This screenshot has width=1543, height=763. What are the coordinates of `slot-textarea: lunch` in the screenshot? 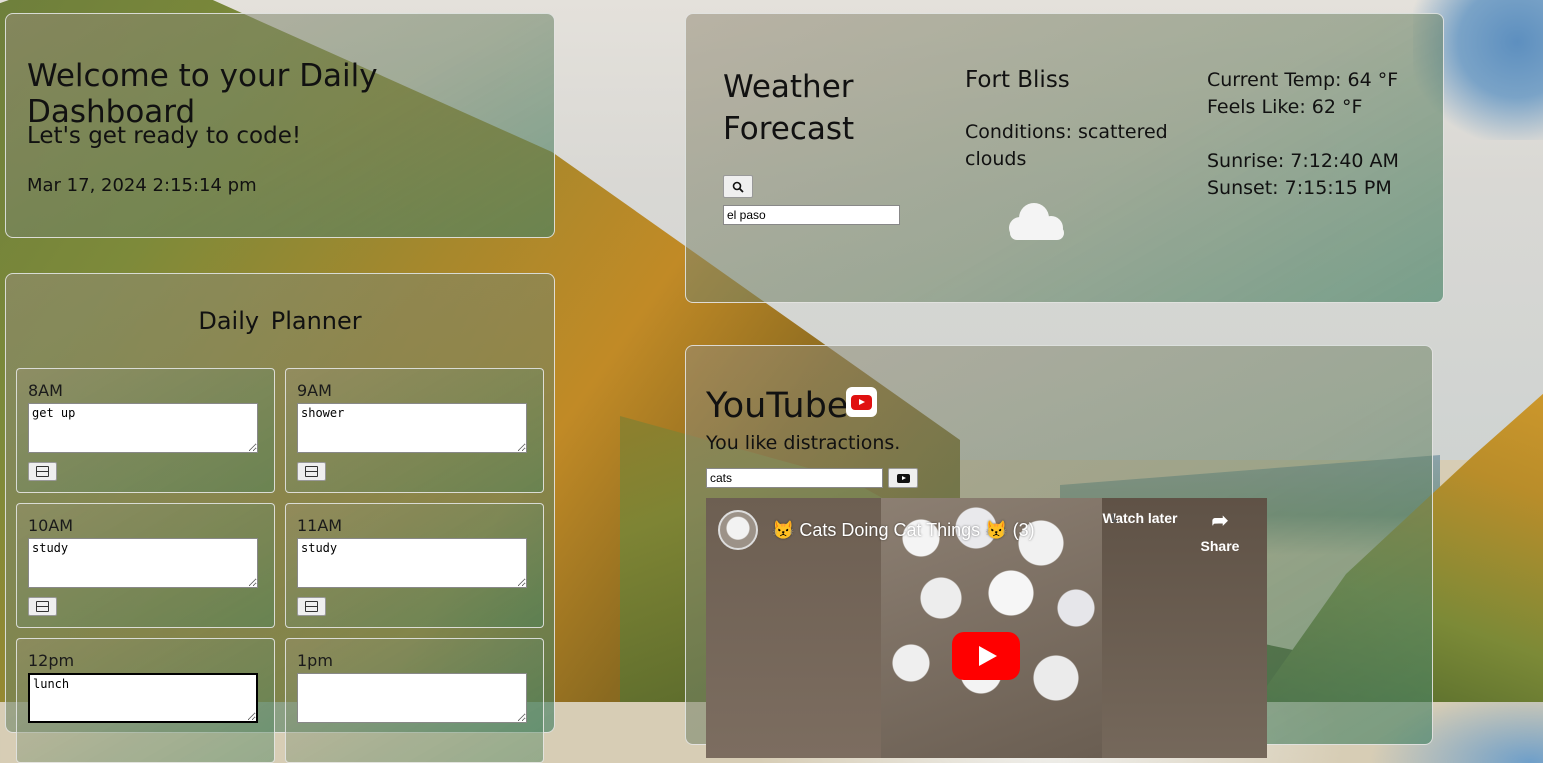 It's located at (143, 698).